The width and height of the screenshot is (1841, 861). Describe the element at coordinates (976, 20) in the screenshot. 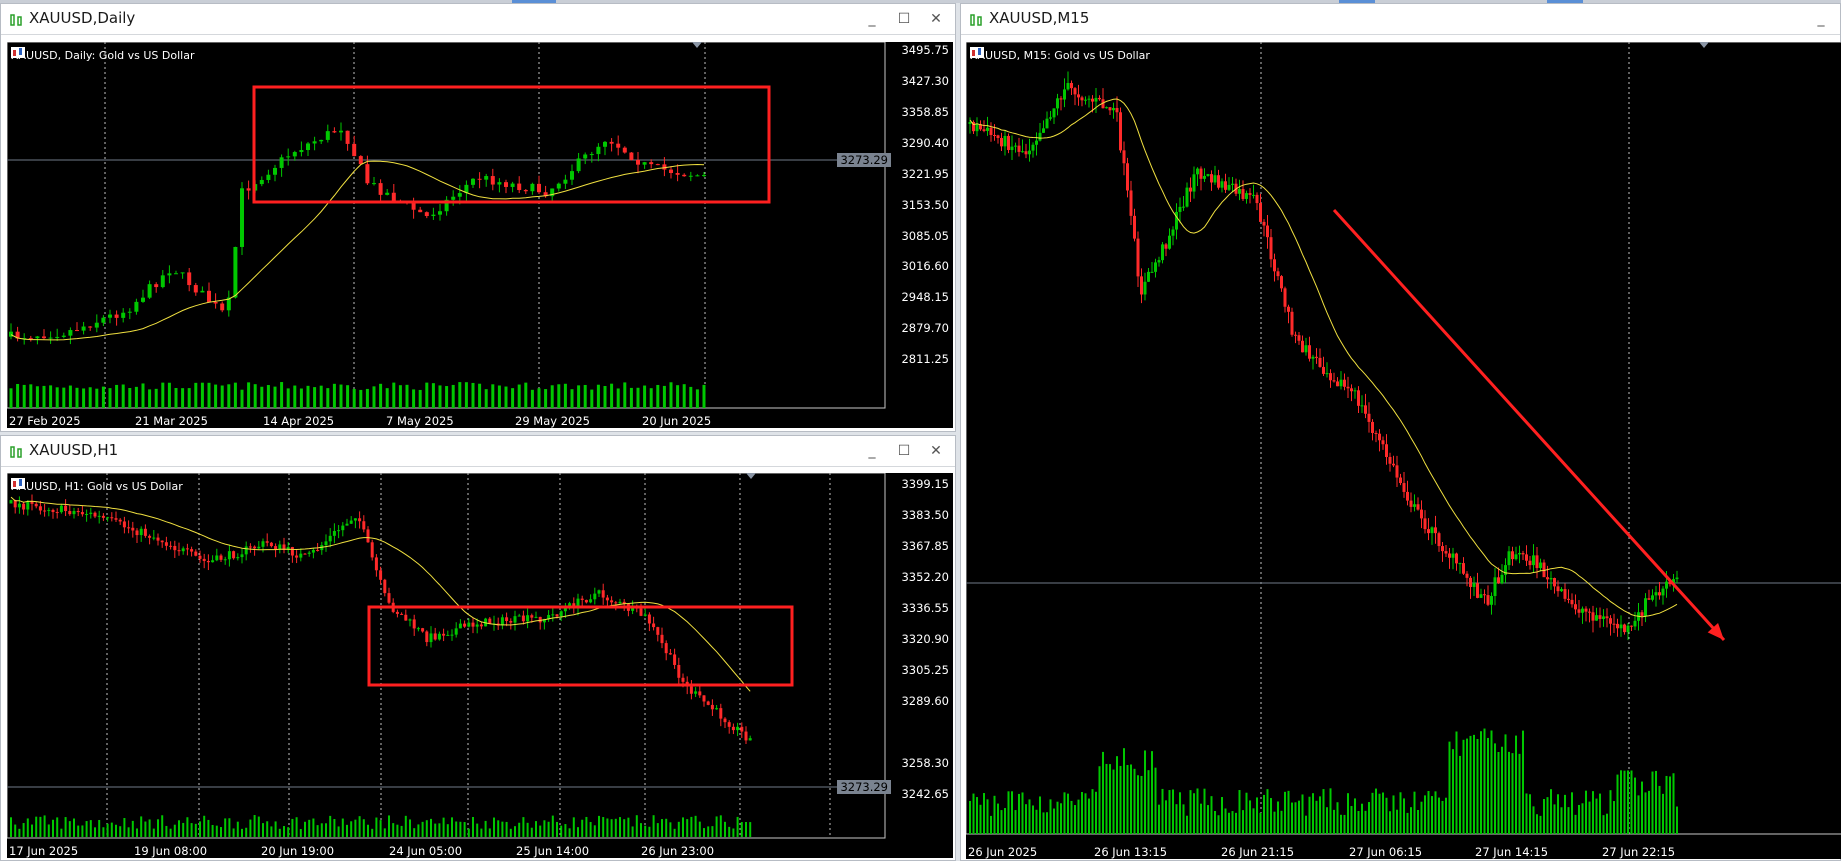

I see `chart-window-icon` at that location.